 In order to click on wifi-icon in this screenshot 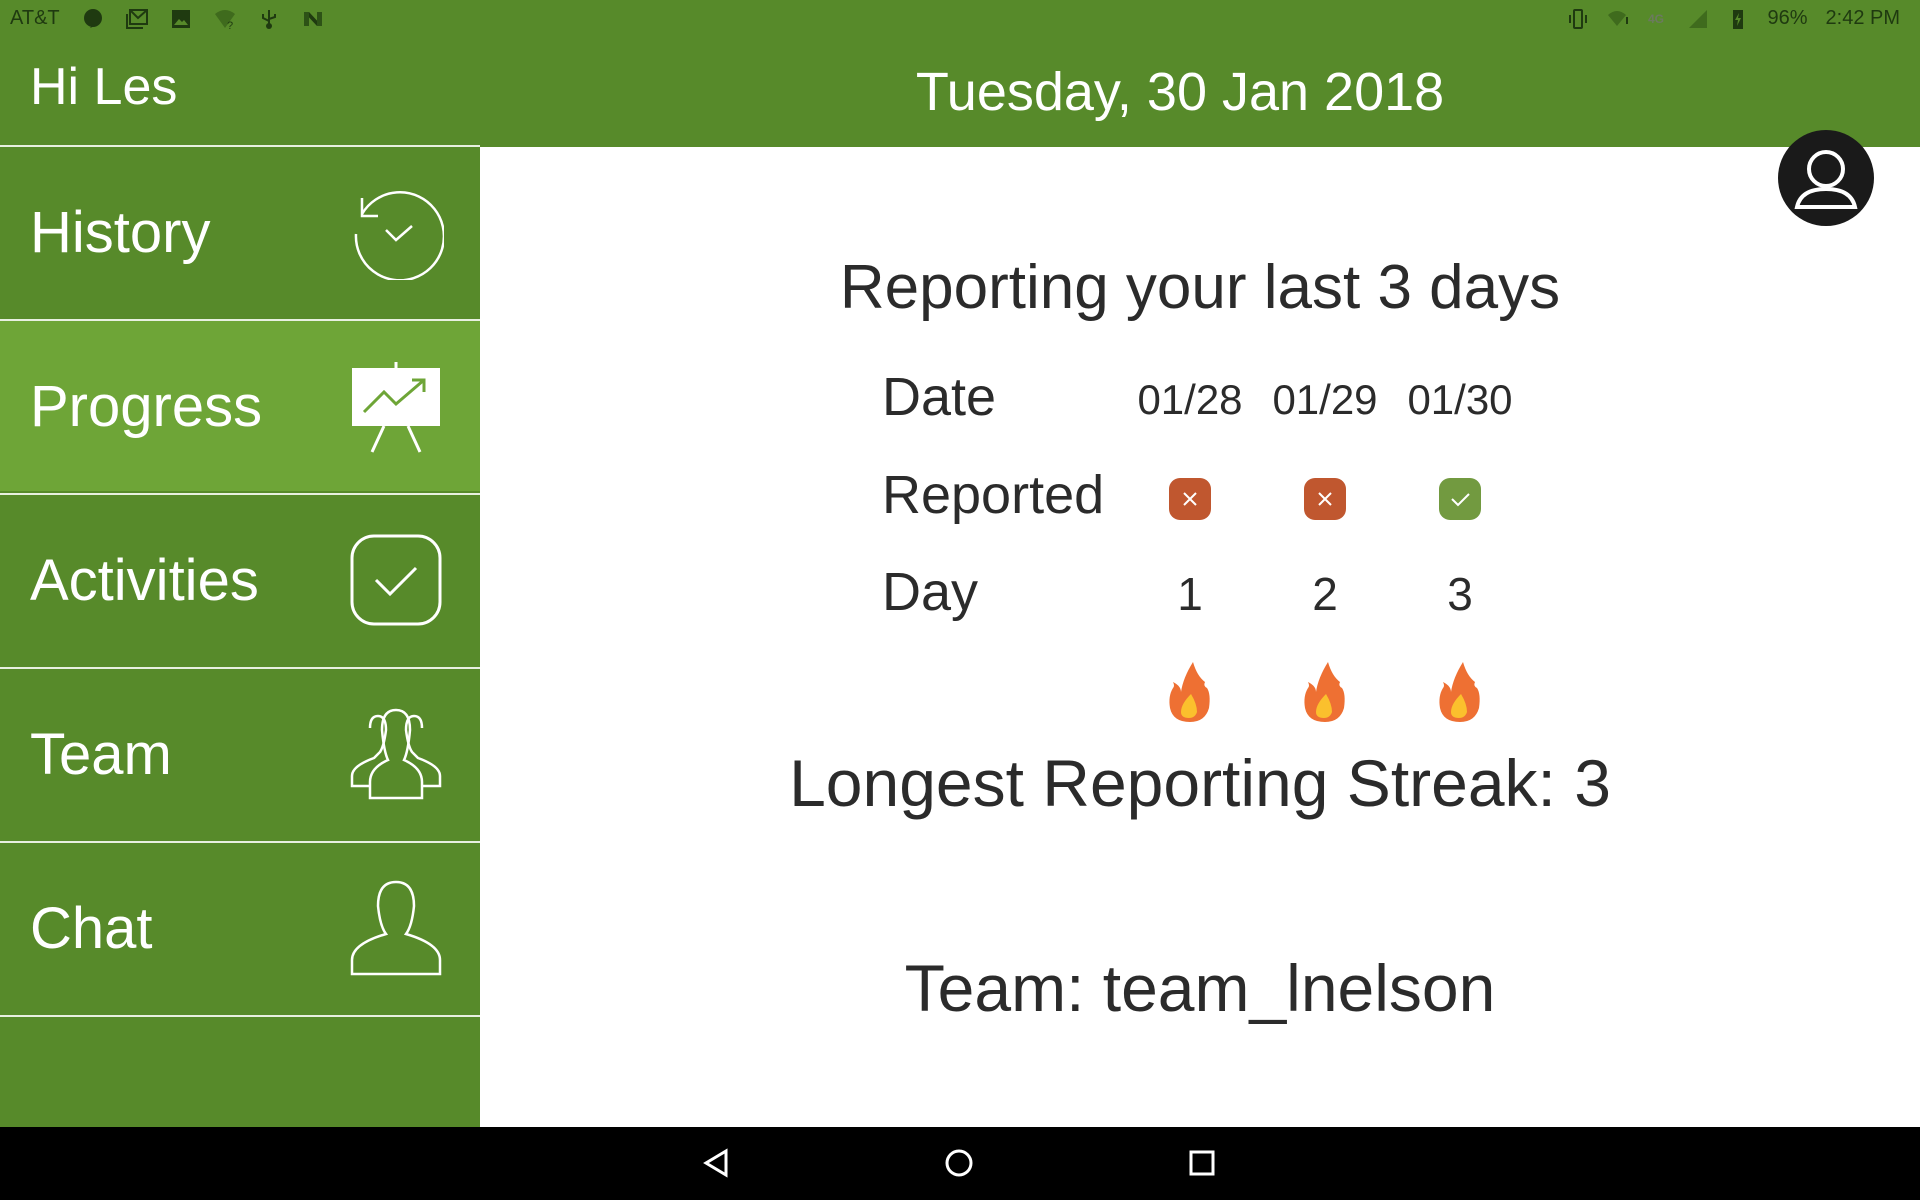, I will do `click(1618, 18)`.